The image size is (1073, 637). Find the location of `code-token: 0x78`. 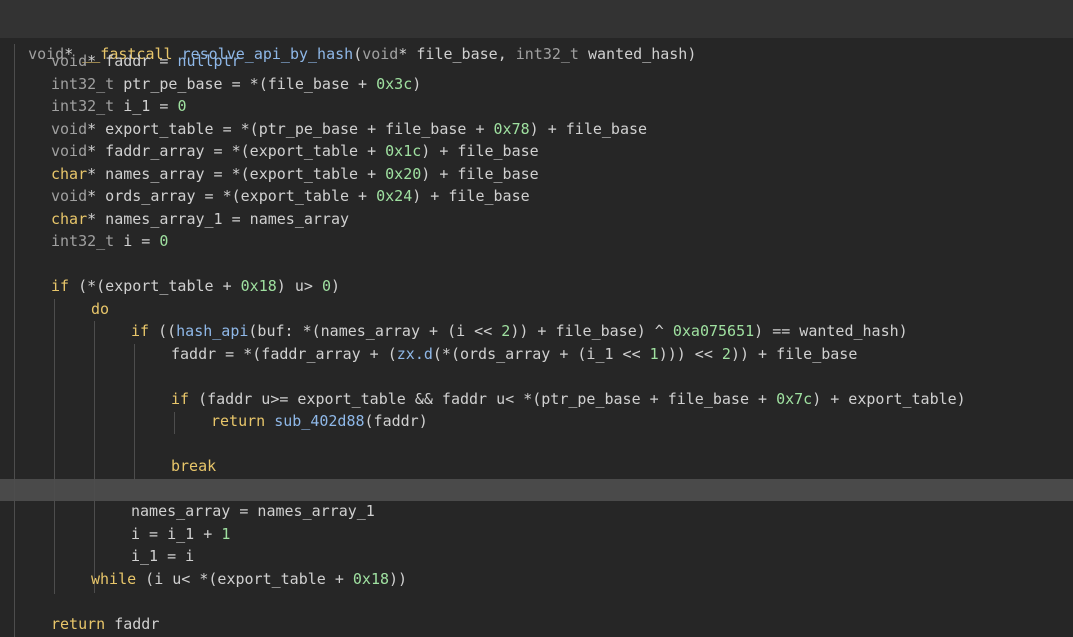

code-token: 0x78 is located at coordinates (511, 128).